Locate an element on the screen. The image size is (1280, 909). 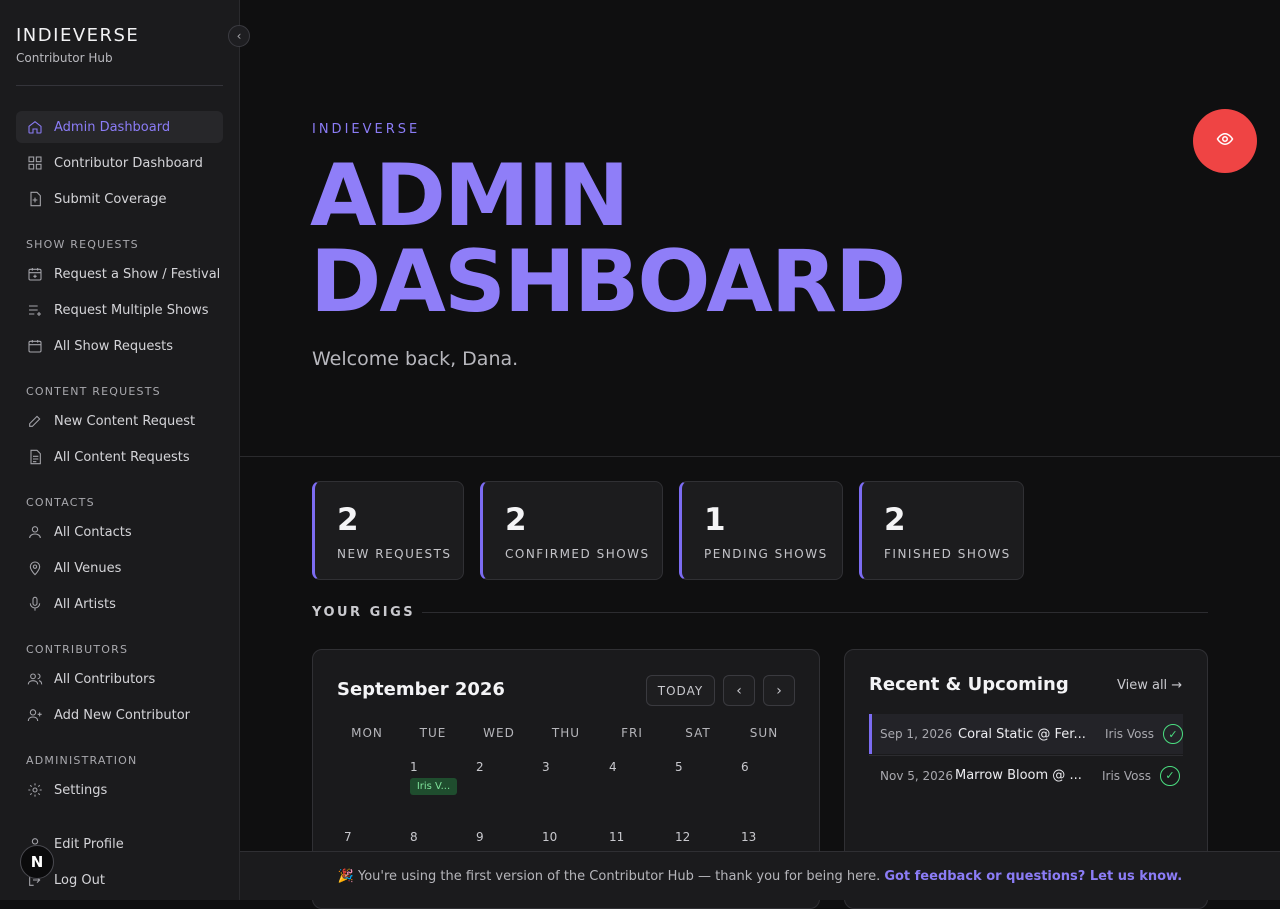
section-title-your-gigs: YOUR GIGS is located at coordinates (364, 612).